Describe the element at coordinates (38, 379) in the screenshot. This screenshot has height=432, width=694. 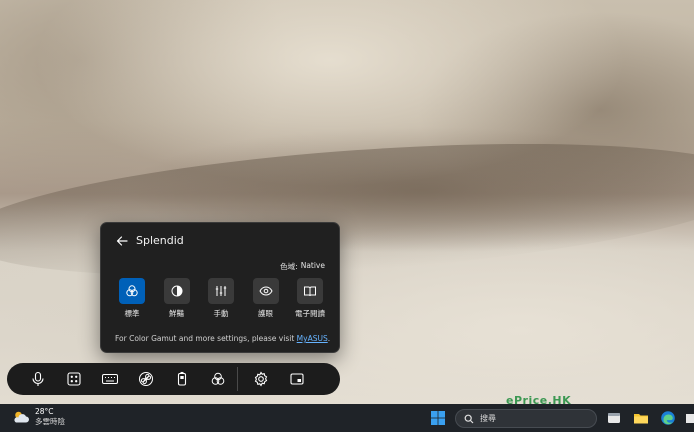
I see `microphone-icon` at that location.